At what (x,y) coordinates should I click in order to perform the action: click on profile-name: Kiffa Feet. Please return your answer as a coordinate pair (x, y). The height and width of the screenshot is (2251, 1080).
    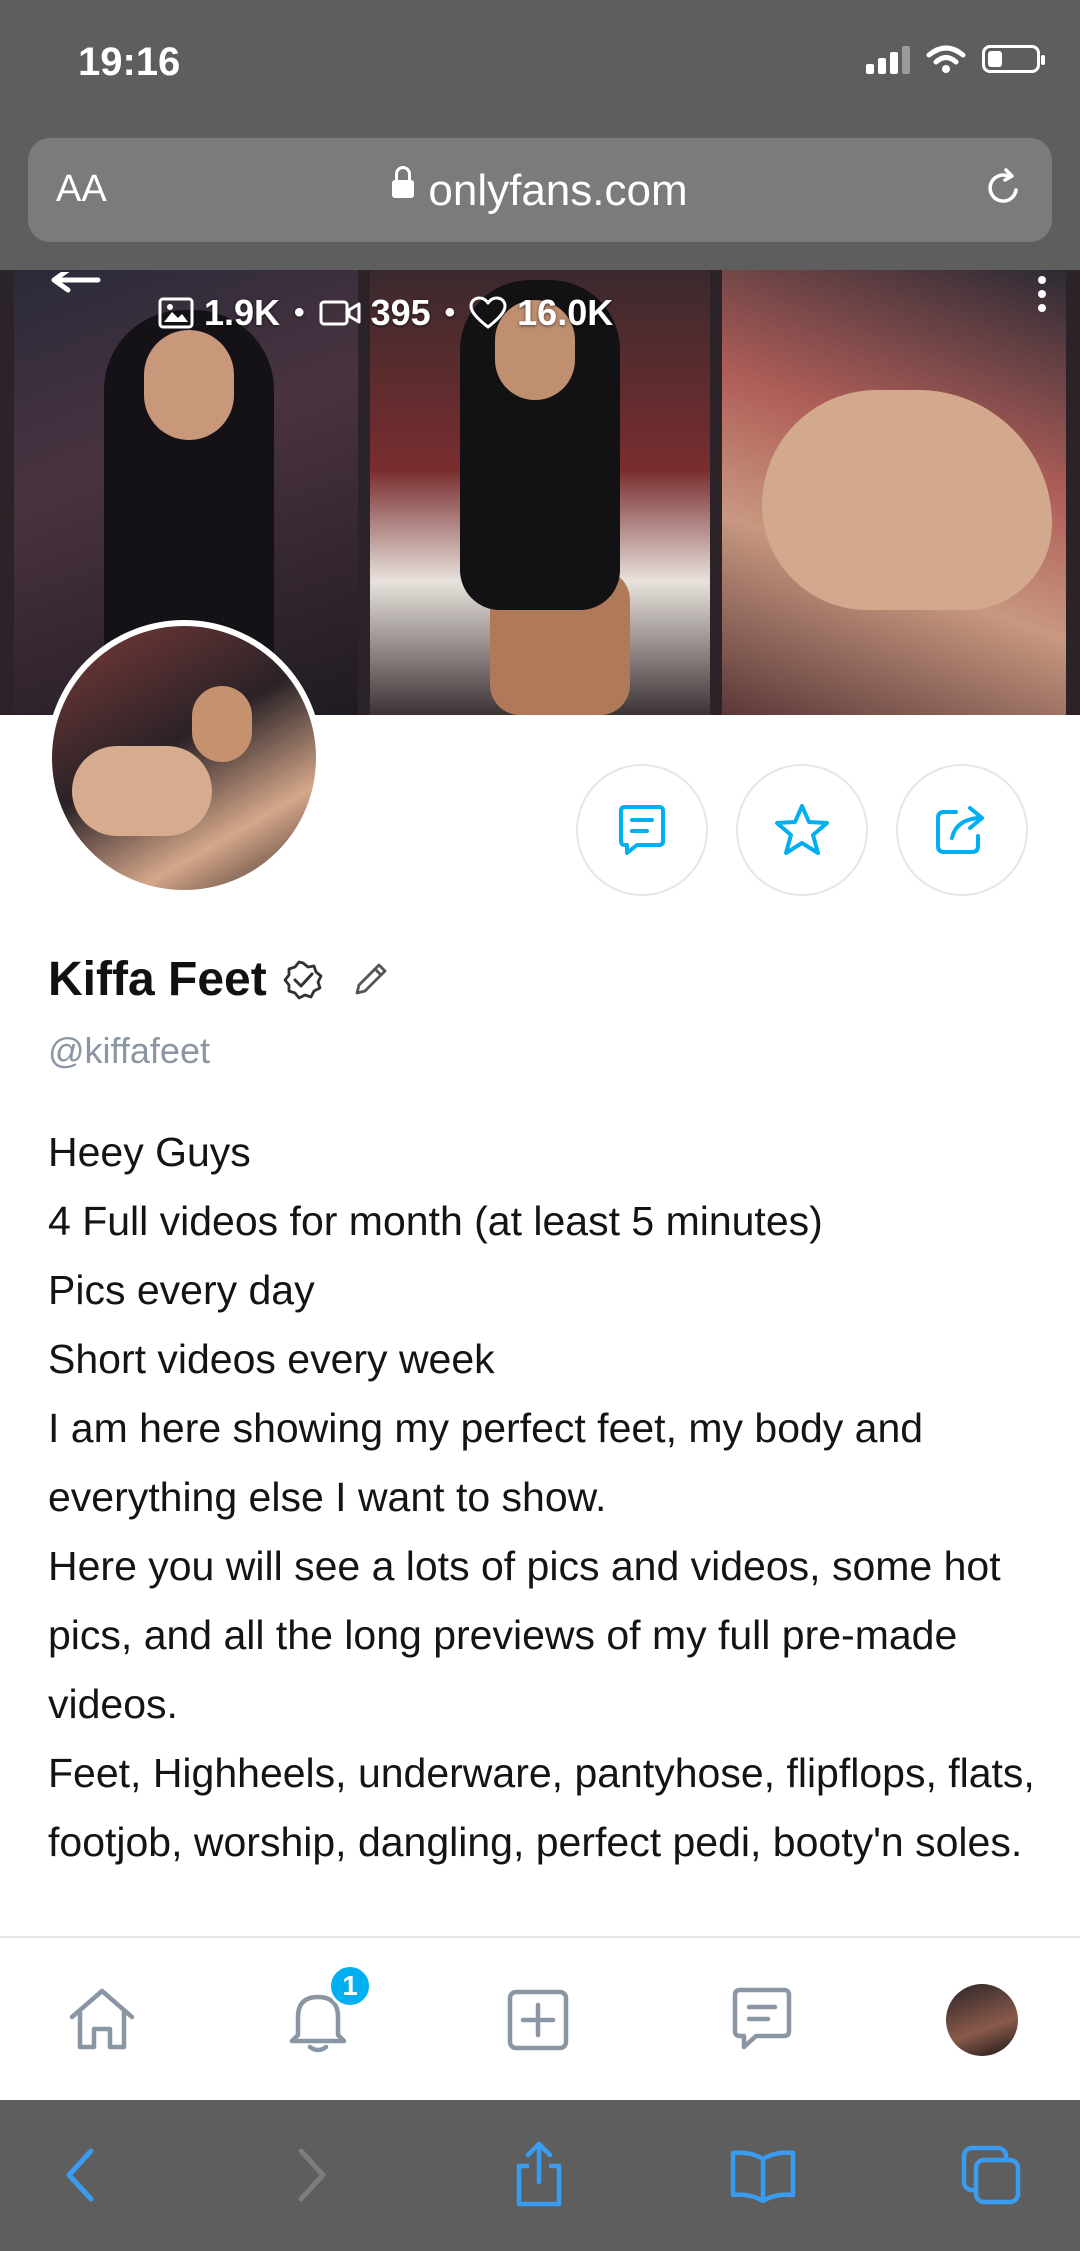
    Looking at the image, I should click on (219, 979).